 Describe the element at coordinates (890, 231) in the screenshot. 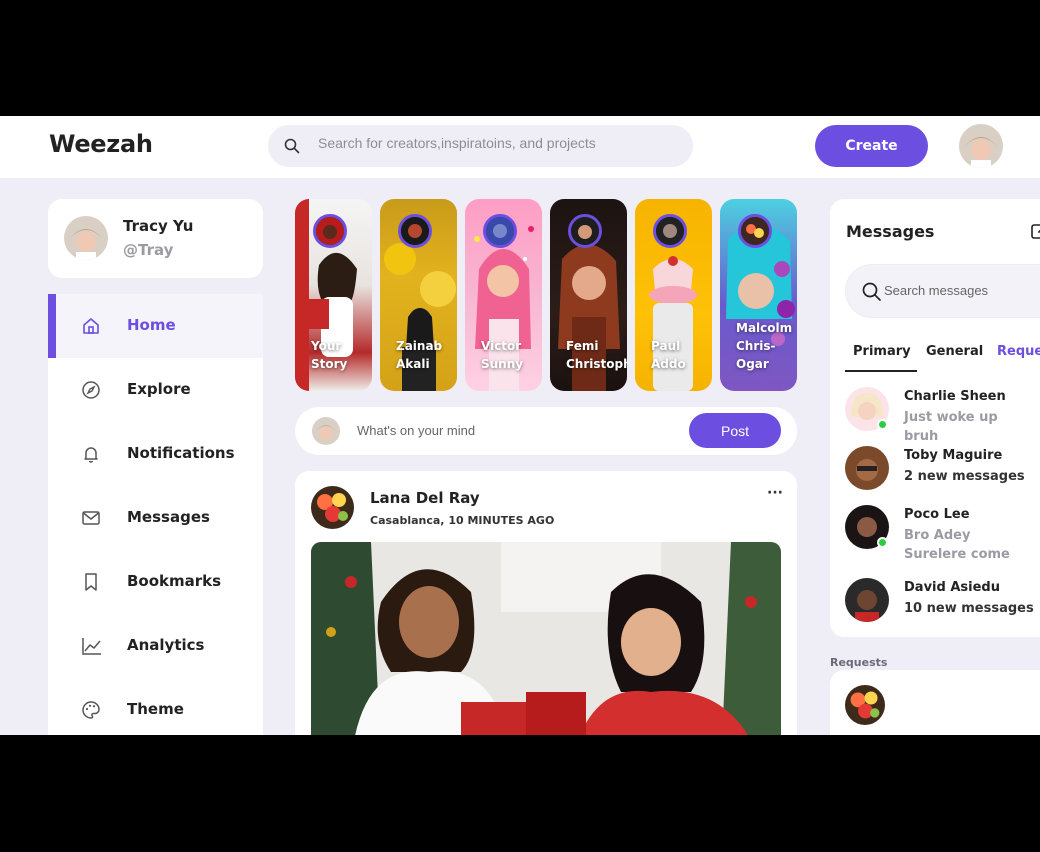

I see `messages-title: Messages` at that location.